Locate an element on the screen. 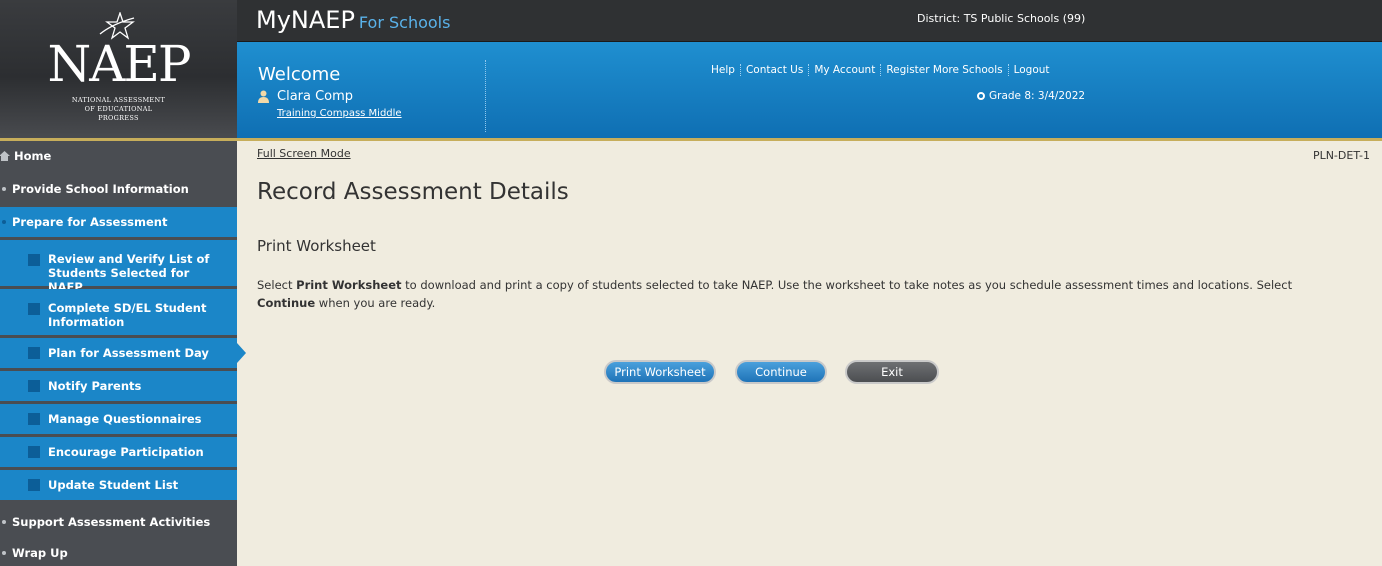 The width and height of the screenshot is (1382, 566). sidebar-item-notify-parents: Notify Parents is located at coordinates (118, 386).